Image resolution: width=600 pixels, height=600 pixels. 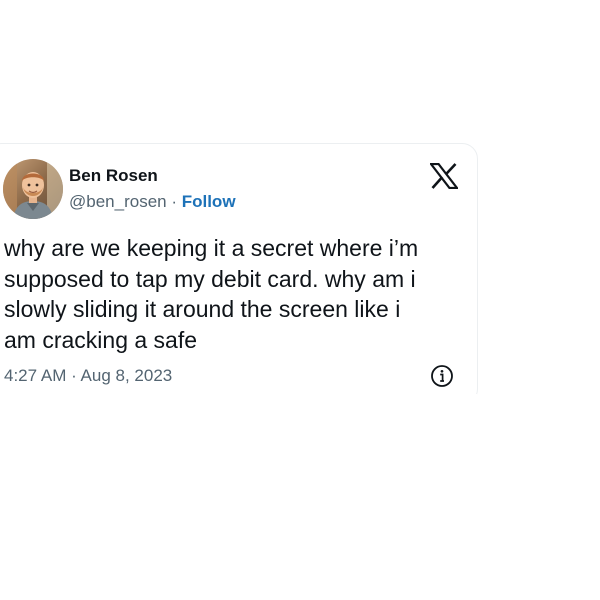 What do you see at coordinates (238, 400) in the screenshot?
I see `card-bottom-edge` at bounding box center [238, 400].